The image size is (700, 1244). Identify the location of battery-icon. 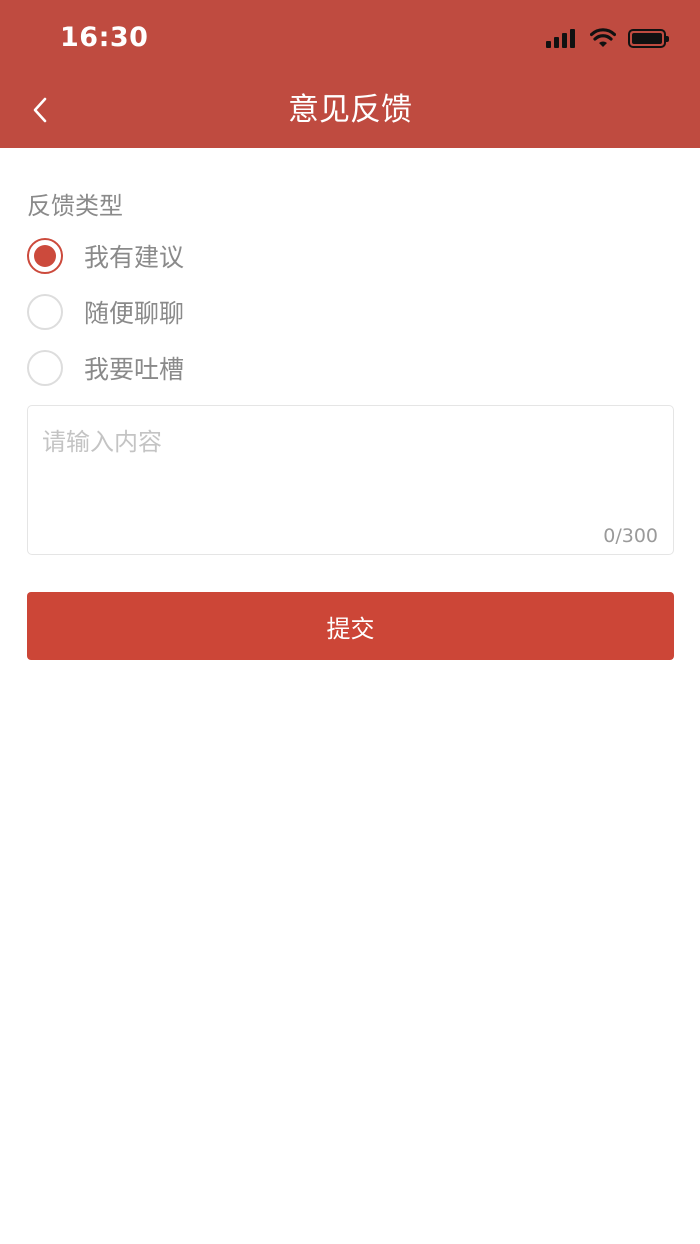
(648, 38).